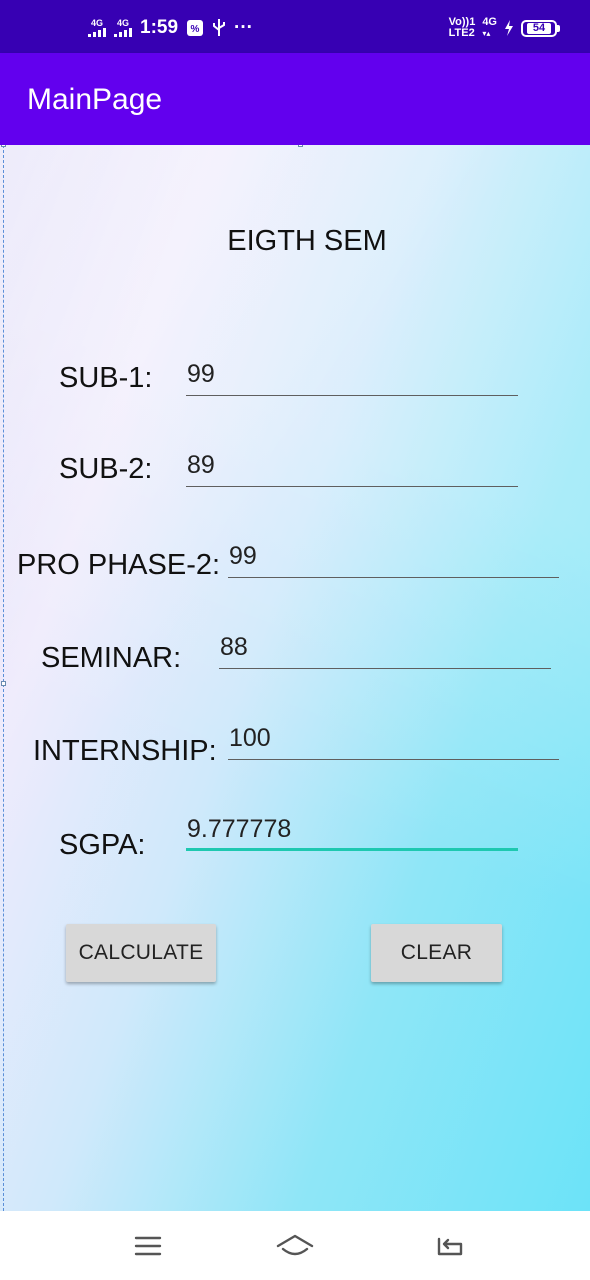  What do you see at coordinates (102, 845) in the screenshot?
I see `sgpa-label: SGPA:` at bounding box center [102, 845].